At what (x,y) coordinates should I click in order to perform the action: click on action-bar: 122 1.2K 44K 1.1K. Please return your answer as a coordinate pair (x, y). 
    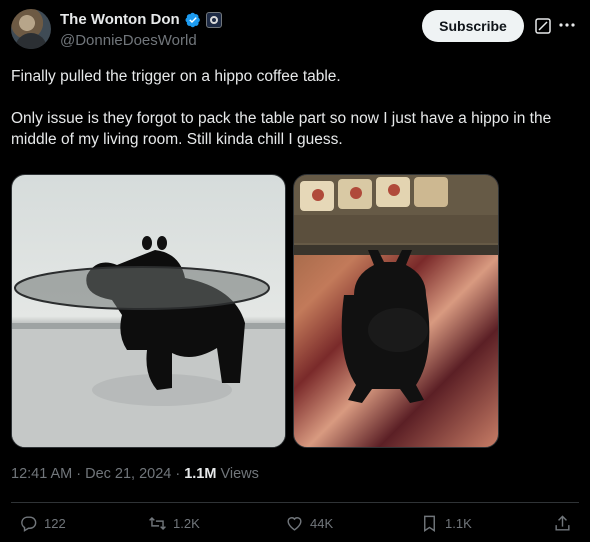
    Looking at the image, I should click on (295, 525).